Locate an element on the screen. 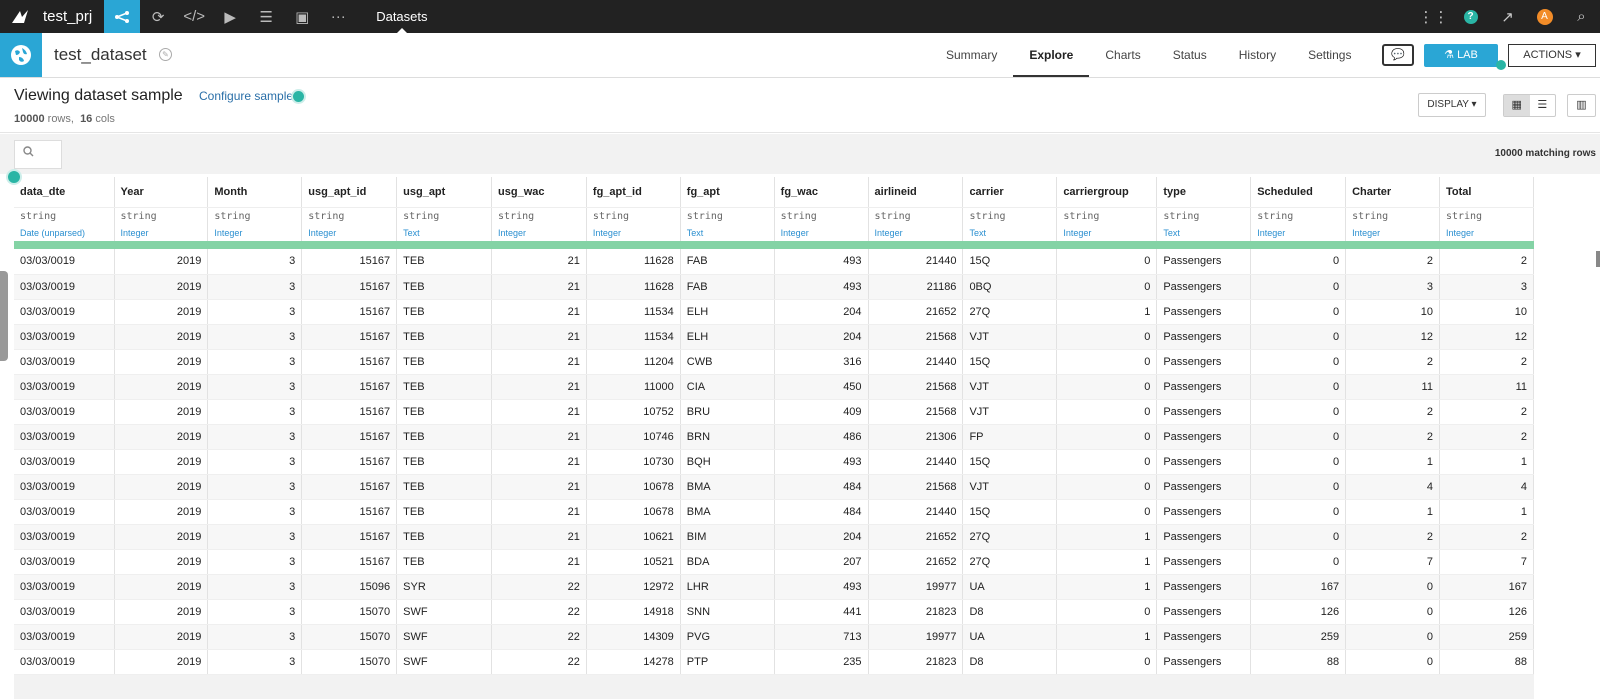  column-header: Scheduled is located at coordinates (1298, 192).